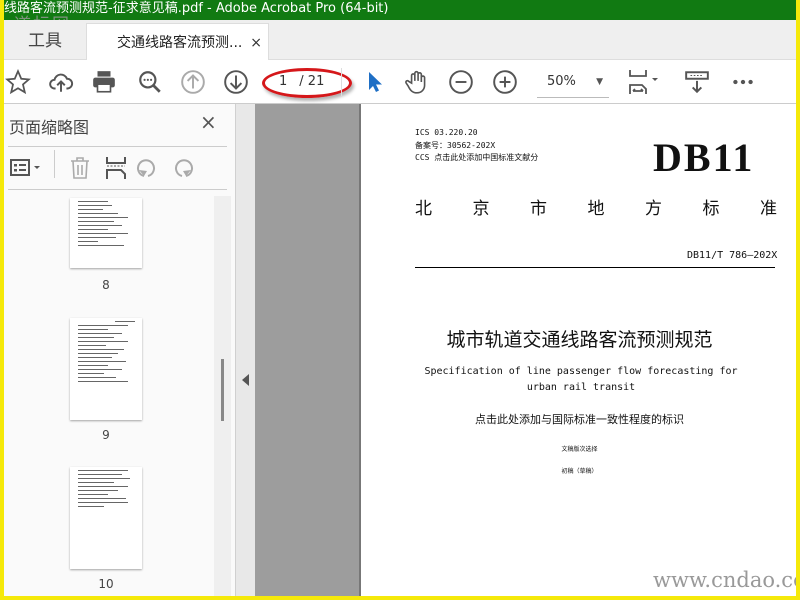  I want to click on ics-code: ICS 03.220.20, so click(446, 132).